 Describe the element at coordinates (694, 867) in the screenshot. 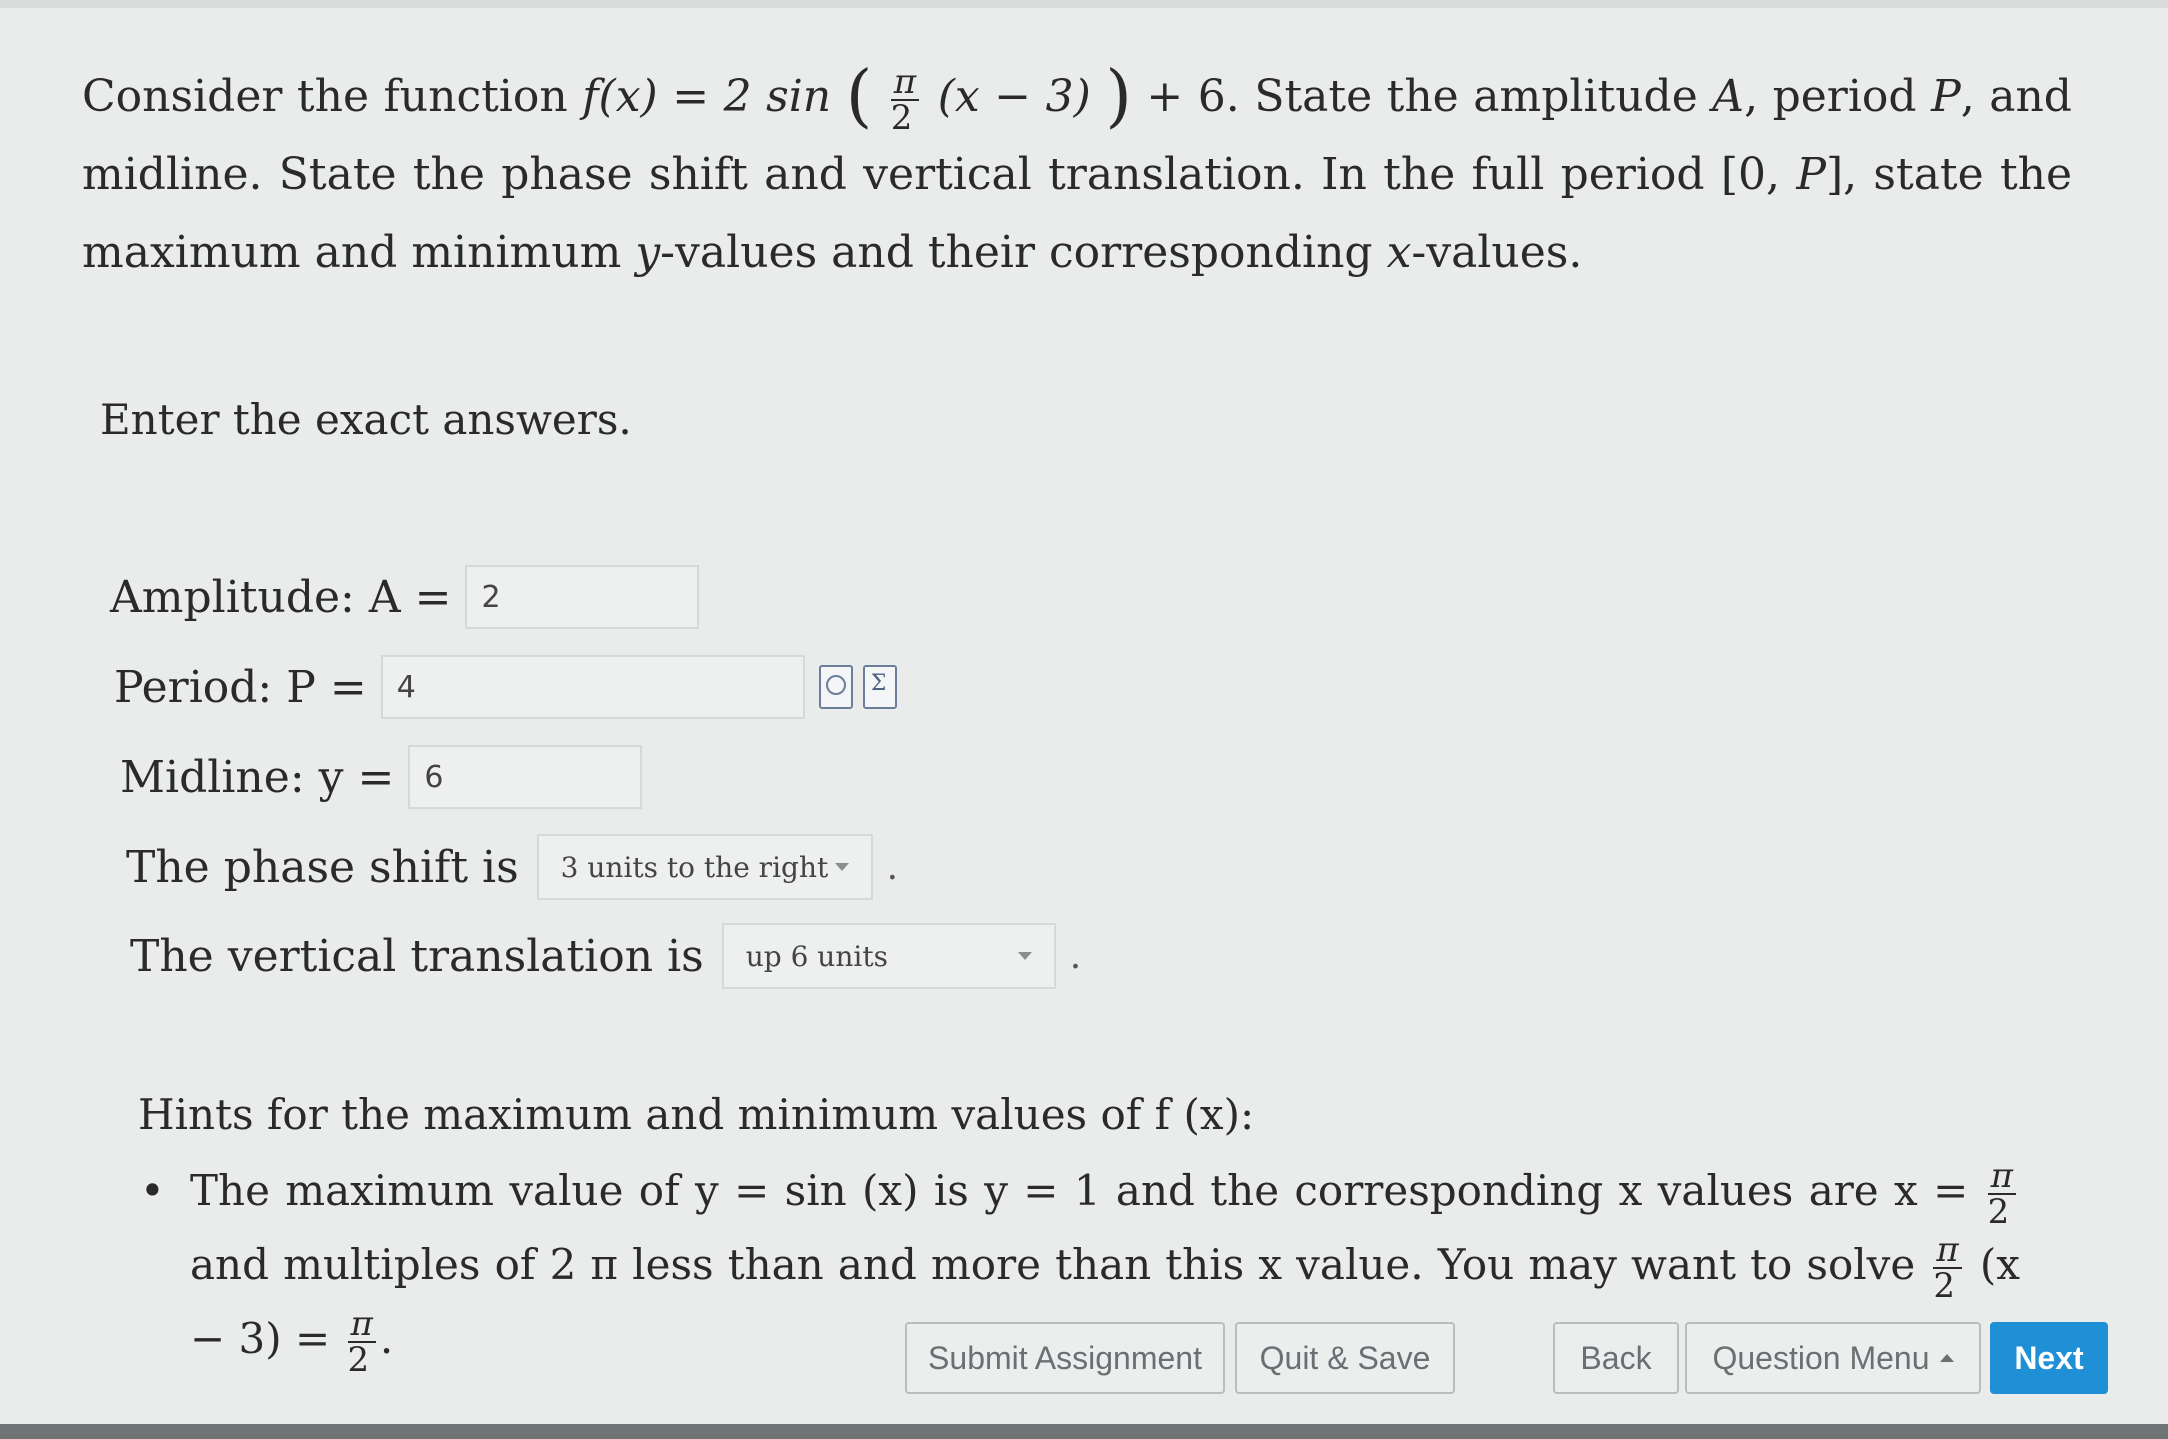

I see `phase-shift-value: 3 units to the right` at that location.